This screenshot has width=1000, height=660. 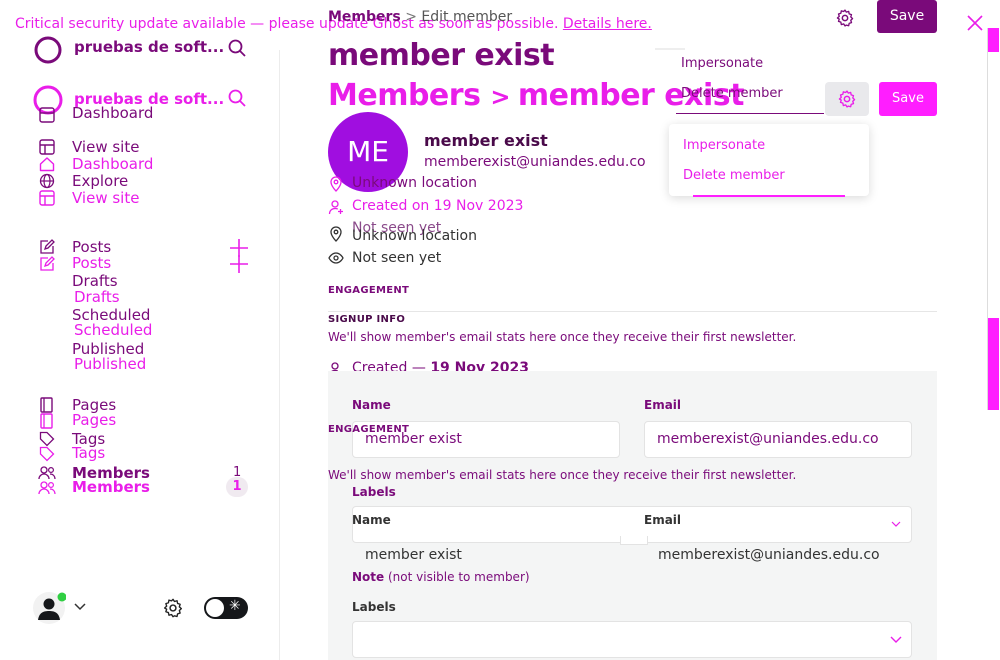 I want to click on user-add-icon, so click(x=335, y=207).